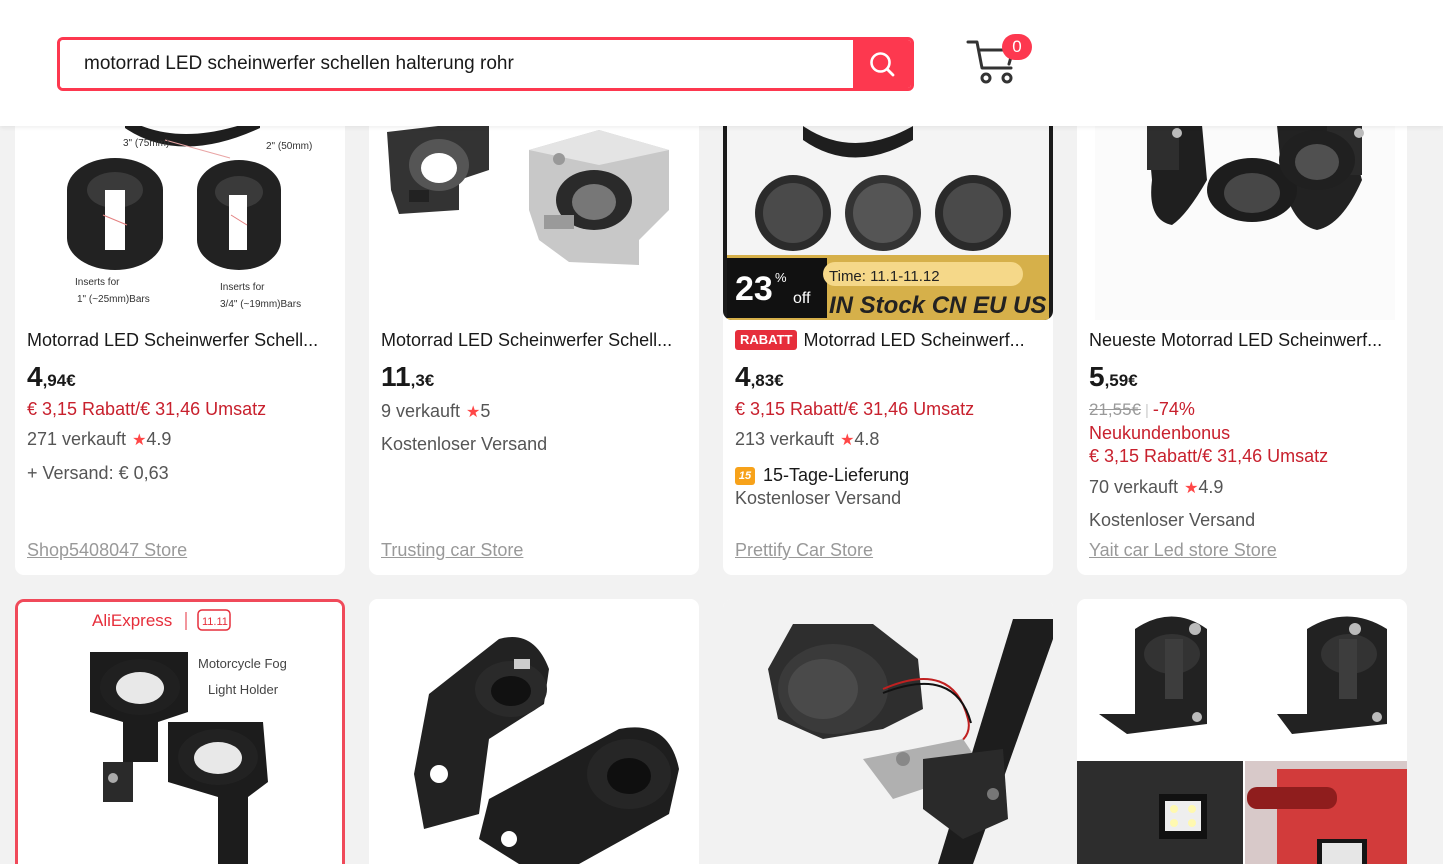 The width and height of the screenshot is (1443, 864). Describe the element at coordinates (422, 380) in the screenshot. I see `price-decimal: ,3€` at that location.